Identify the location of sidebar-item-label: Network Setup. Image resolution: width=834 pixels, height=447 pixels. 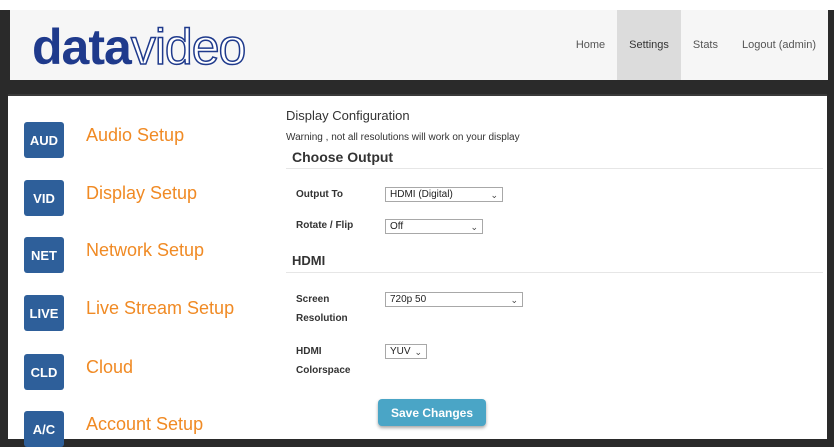
(145, 249).